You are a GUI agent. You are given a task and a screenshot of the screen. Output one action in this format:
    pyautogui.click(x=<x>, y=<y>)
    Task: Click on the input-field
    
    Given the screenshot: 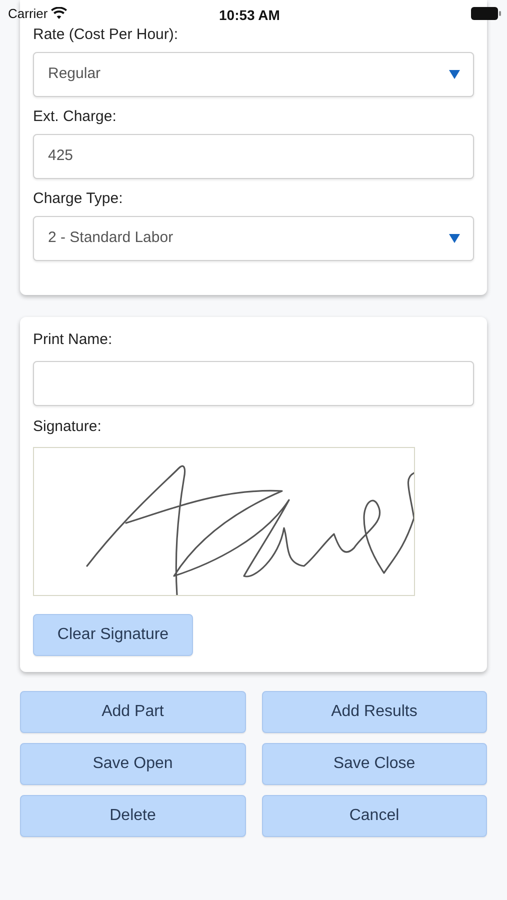 What is the action you would take?
    pyautogui.click(x=253, y=383)
    